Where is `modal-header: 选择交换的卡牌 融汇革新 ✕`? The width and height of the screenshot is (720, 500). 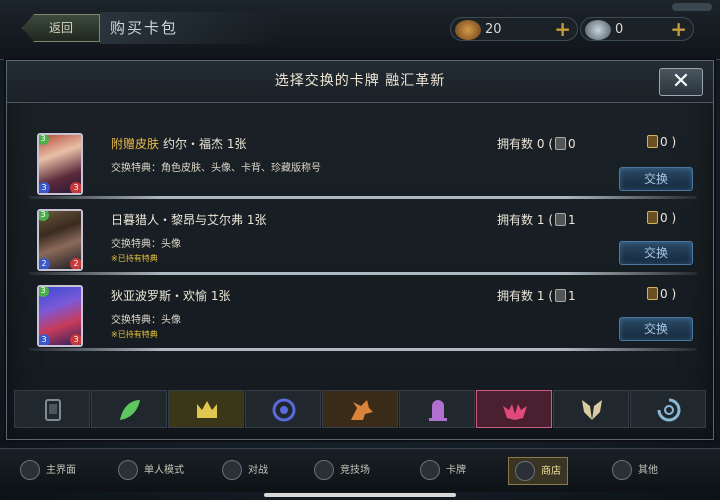 modal-header: 选择交换的卡牌 融汇革新 ✕ is located at coordinates (360, 82).